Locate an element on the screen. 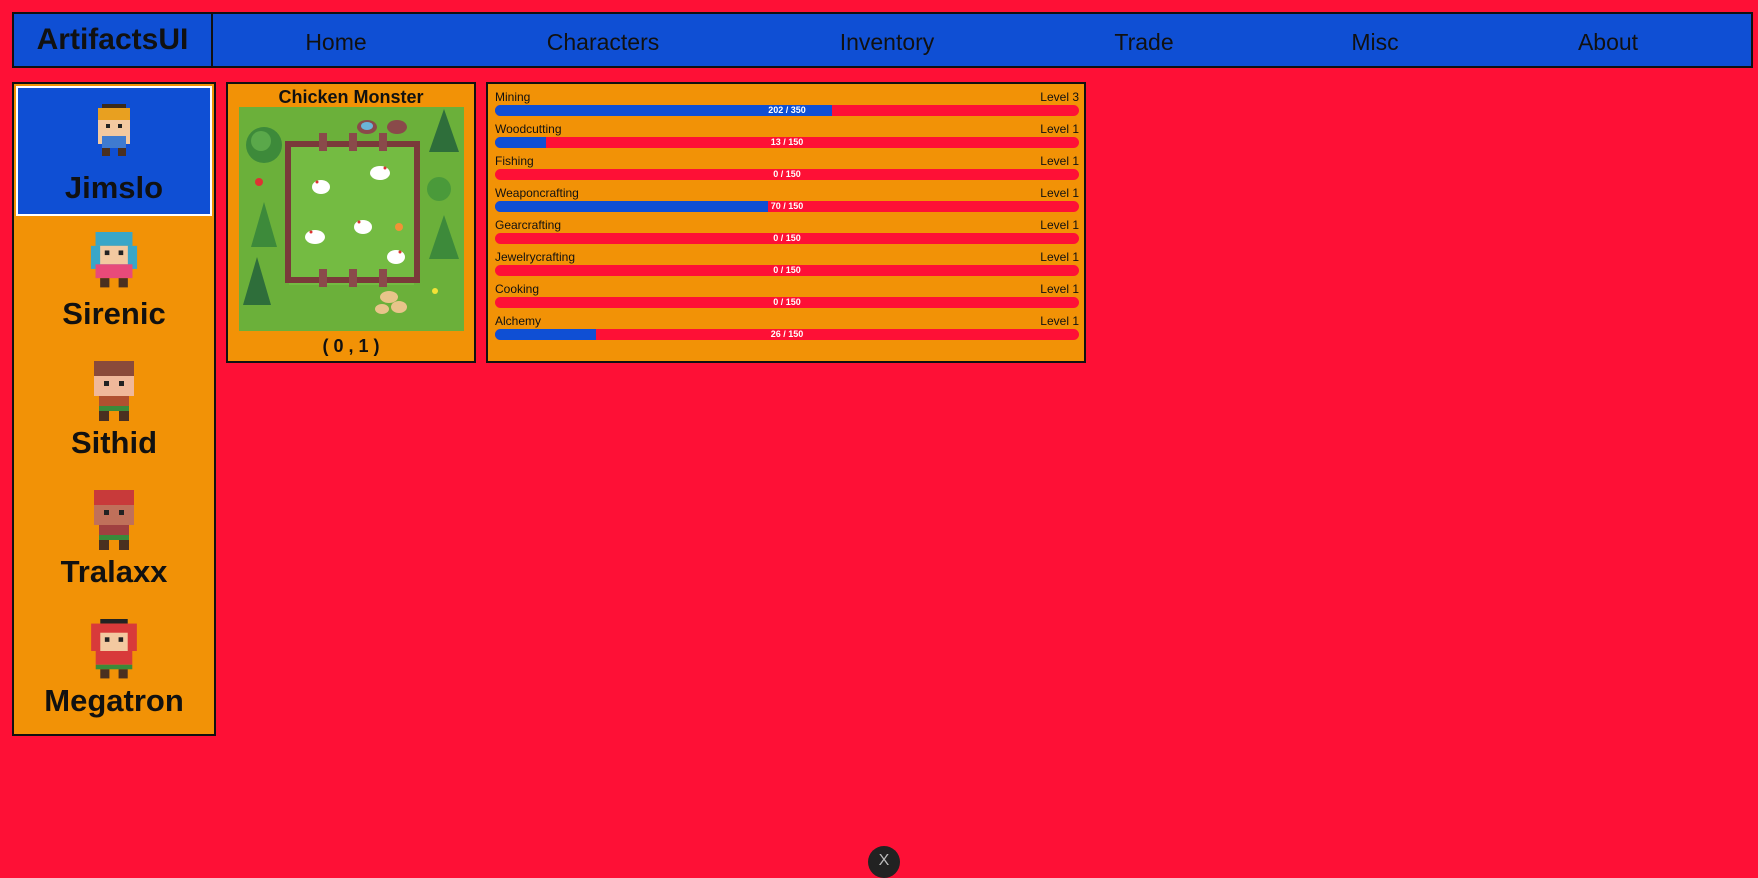 The image size is (1758, 878). skill-name: Cooking is located at coordinates (517, 289).